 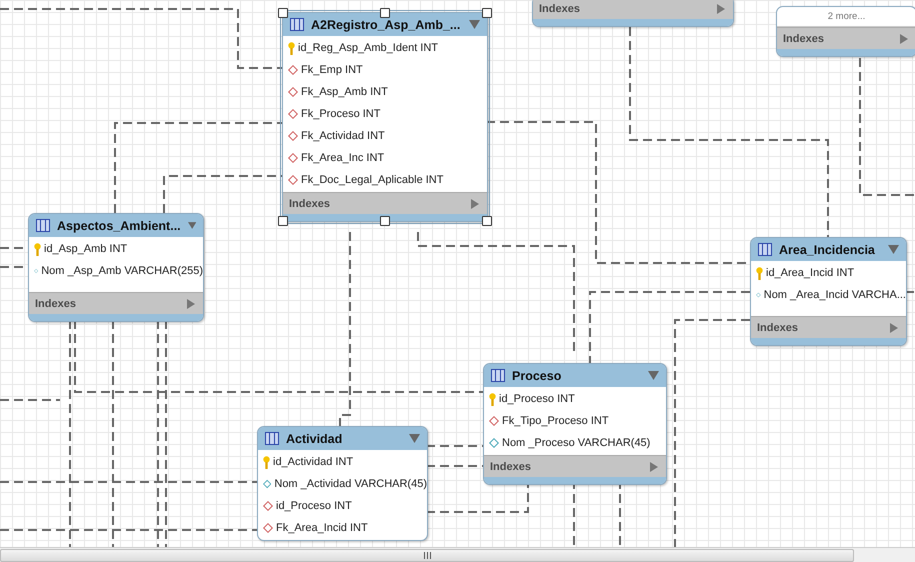 I want to click on column-label: Fk_Emp INT, so click(x=332, y=70).